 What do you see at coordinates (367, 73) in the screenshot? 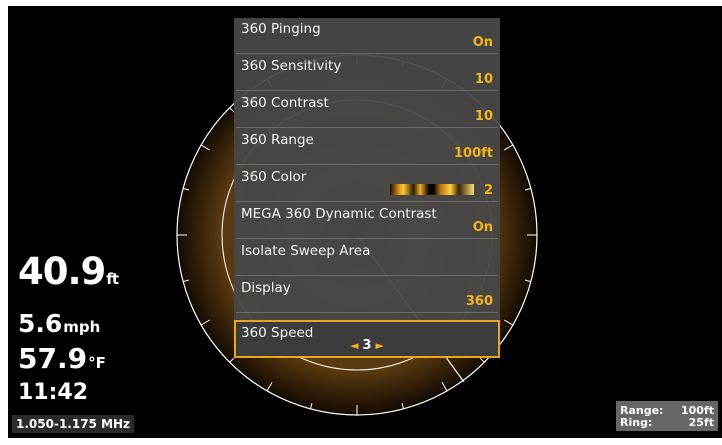
I see `menu-item-360-sensitivity: 360 Sensitivity 10` at bounding box center [367, 73].